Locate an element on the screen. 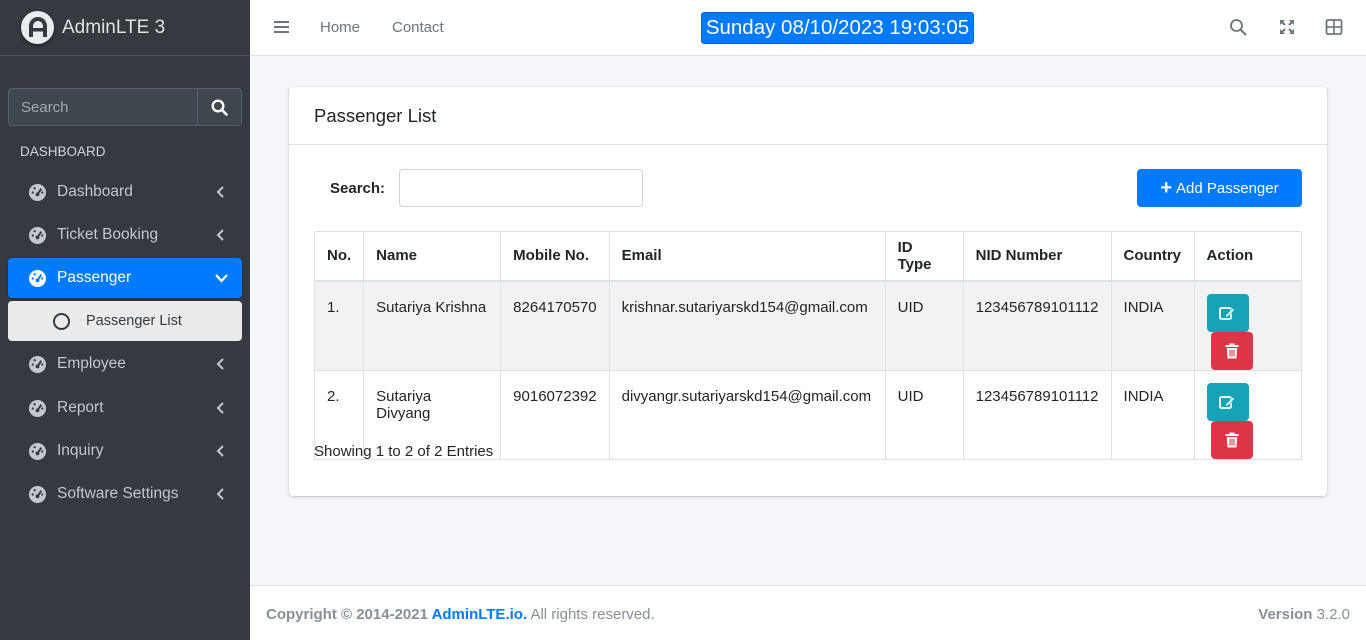 The width and height of the screenshot is (1366, 640). add-passenger-button: + Add Passenger is located at coordinates (1219, 188).